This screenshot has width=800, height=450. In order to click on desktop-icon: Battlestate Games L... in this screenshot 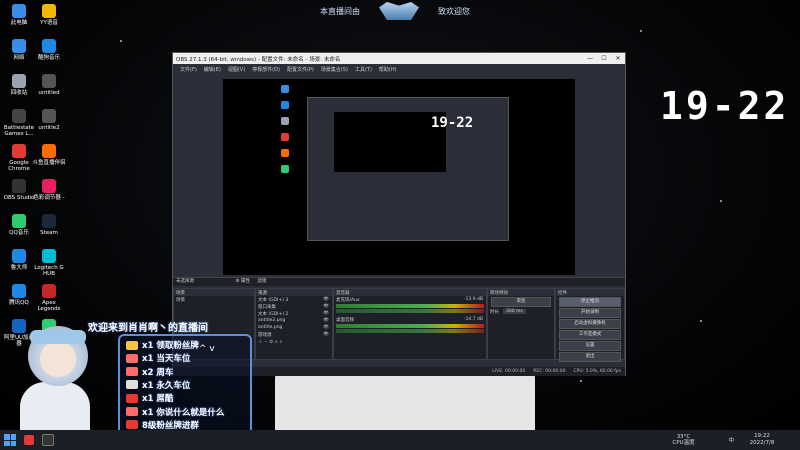, I will do `click(19, 123)`.